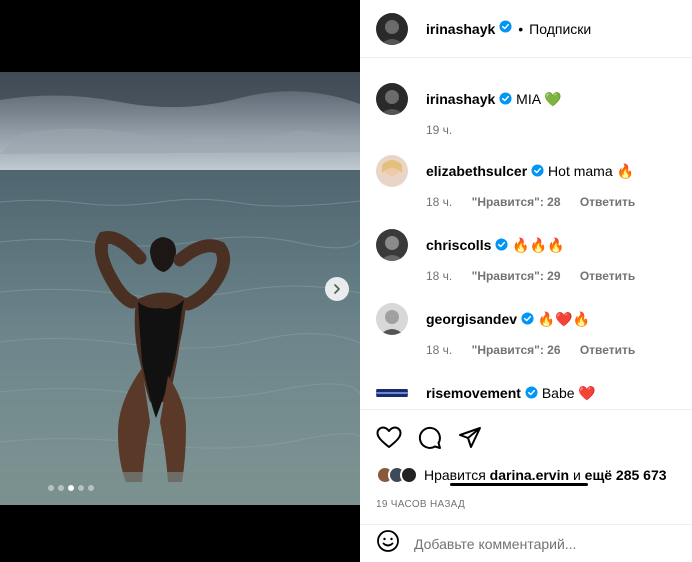 Image resolution: width=692 pixels, height=562 pixels. I want to click on likes-joiner: и, so click(576, 475).